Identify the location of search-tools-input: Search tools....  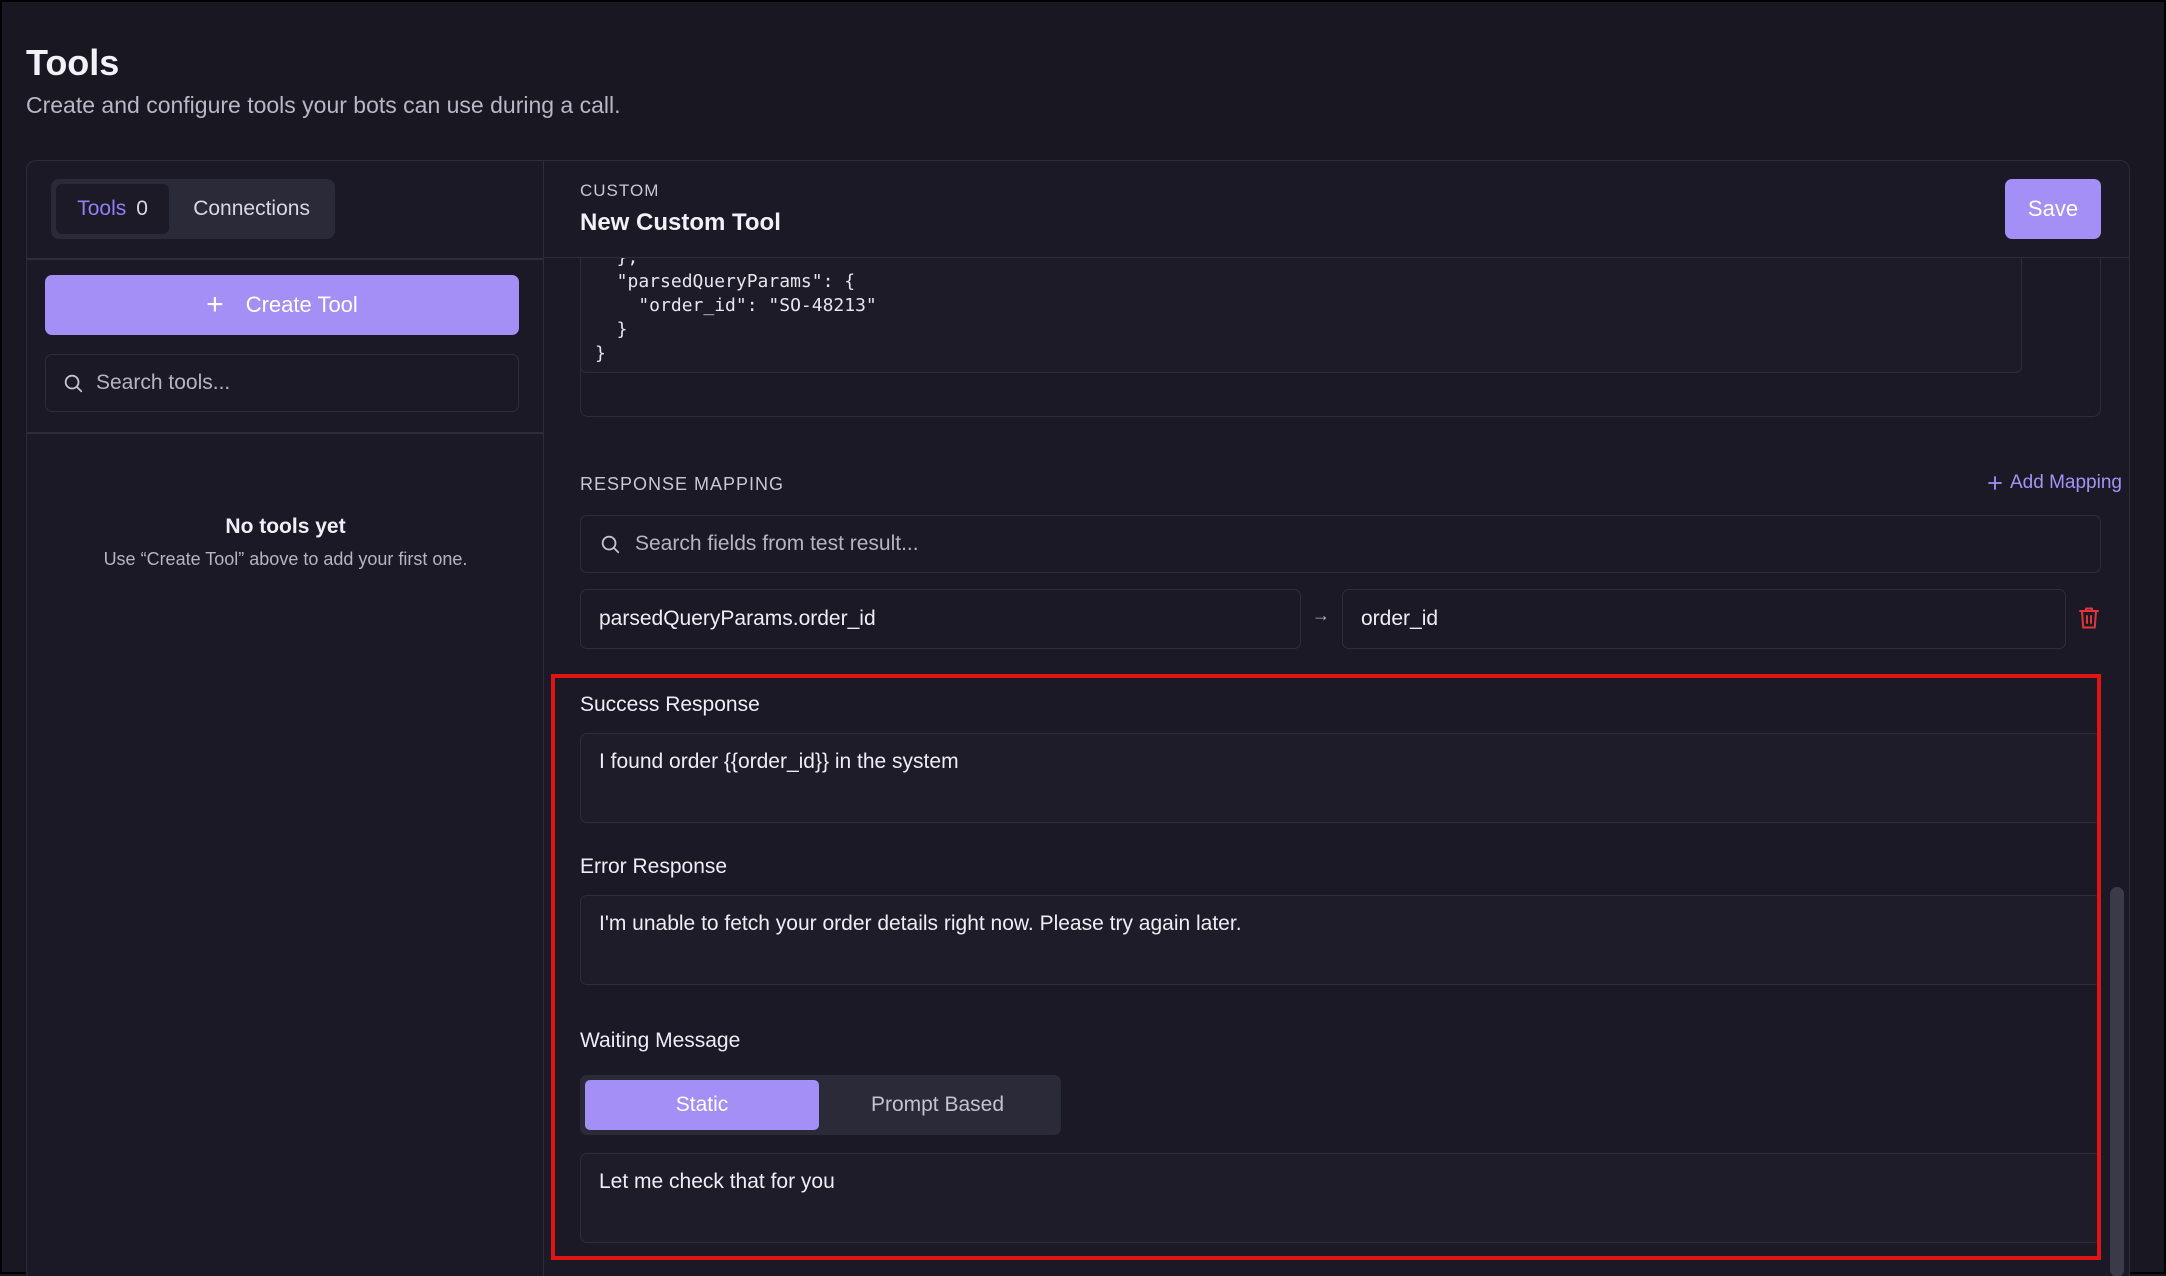
(282, 383).